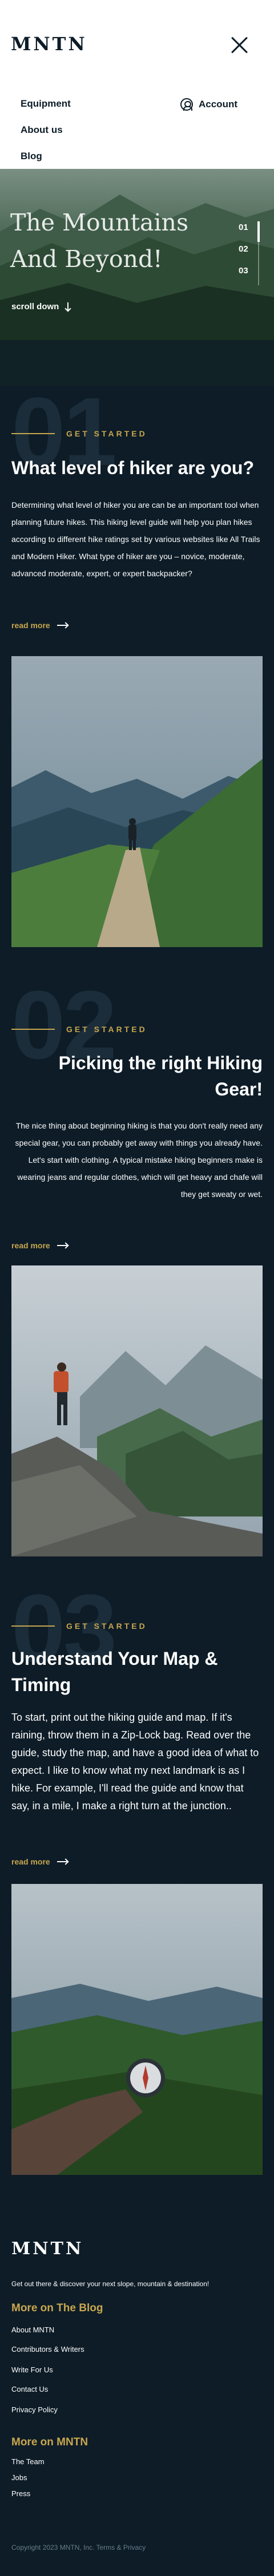 The width and height of the screenshot is (274, 2576). I want to click on user-icon, so click(186, 104).